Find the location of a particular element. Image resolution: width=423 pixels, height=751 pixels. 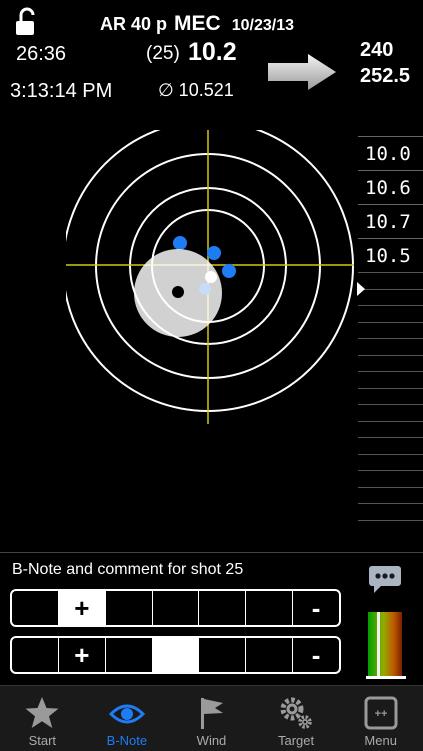

tab-target: Target is located at coordinates (296, 718).